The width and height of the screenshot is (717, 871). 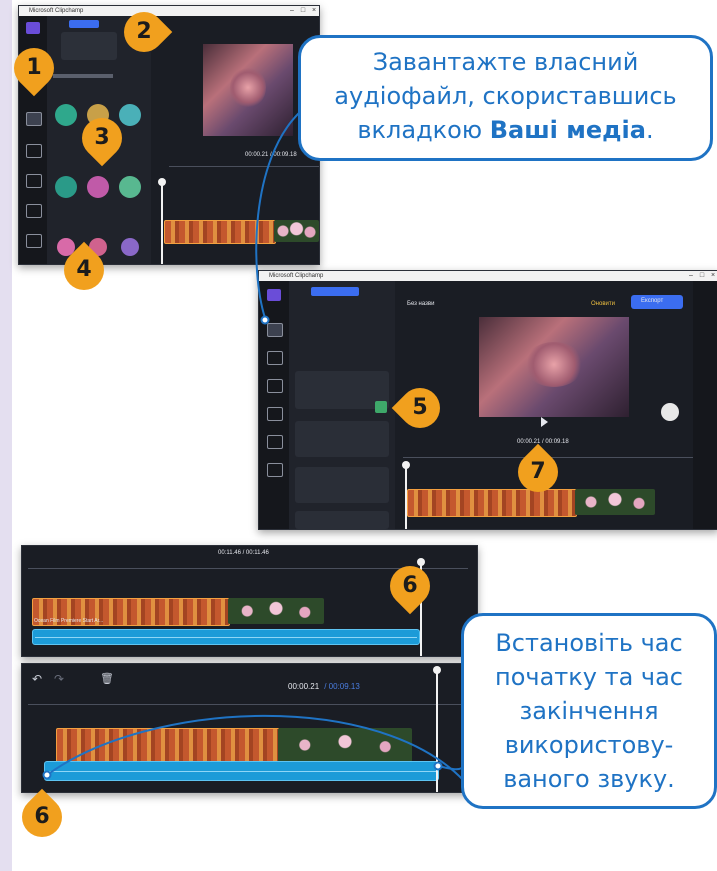 I want to click on timeline-time: 00:00.21 / 00:09.13, so click(x=324, y=683).